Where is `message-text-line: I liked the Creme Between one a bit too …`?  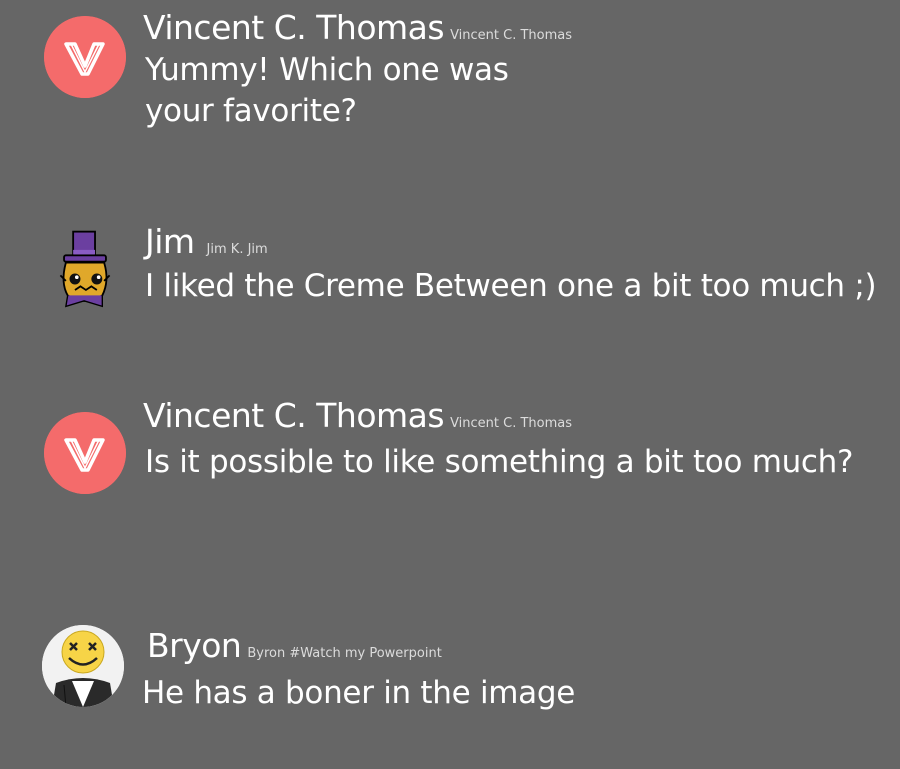
message-text-line: I liked the Creme Between one a bit too … is located at coordinates (511, 286).